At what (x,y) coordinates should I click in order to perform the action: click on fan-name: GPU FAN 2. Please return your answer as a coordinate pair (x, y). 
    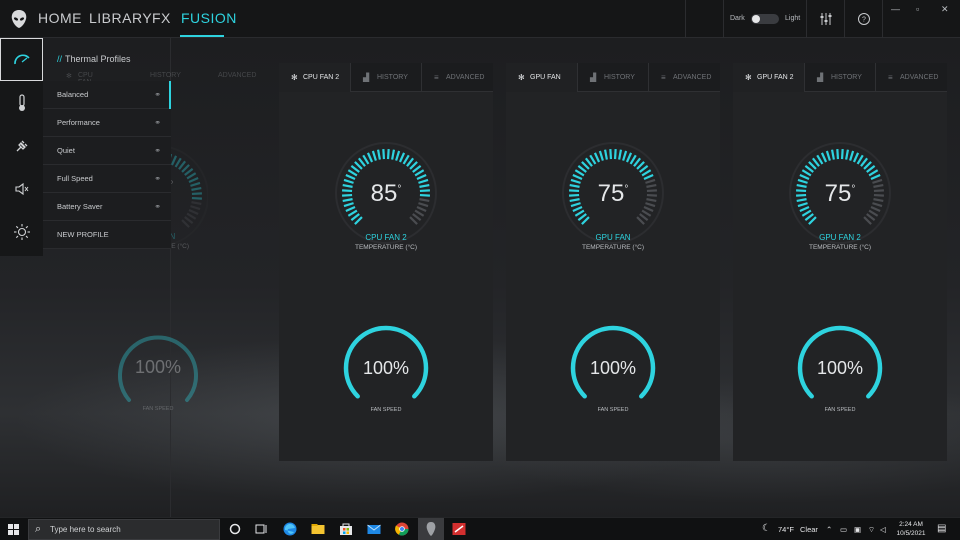
    Looking at the image, I should click on (840, 237).